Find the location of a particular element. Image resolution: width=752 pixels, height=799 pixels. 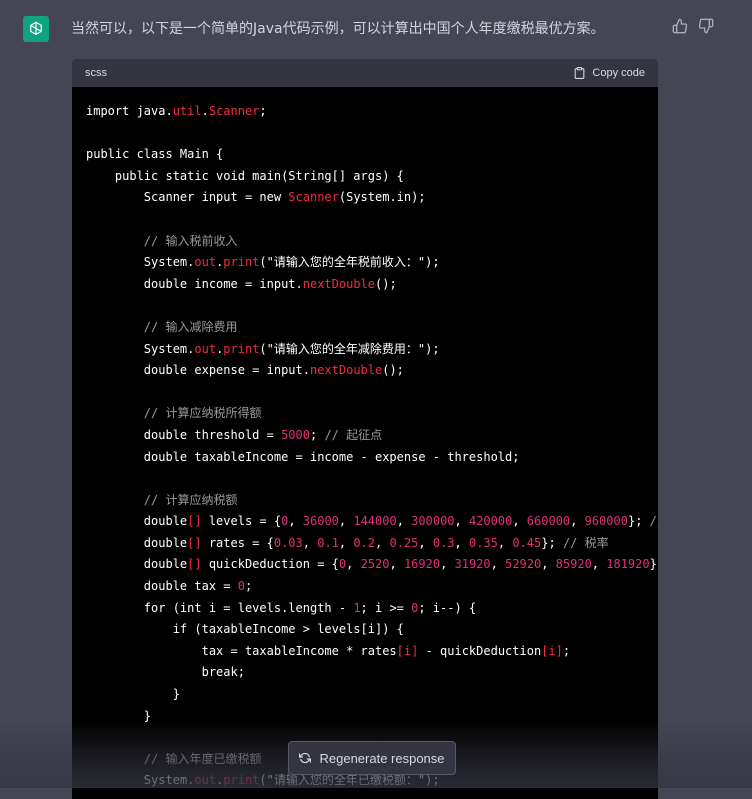

code-token: util is located at coordinates (187, 111).